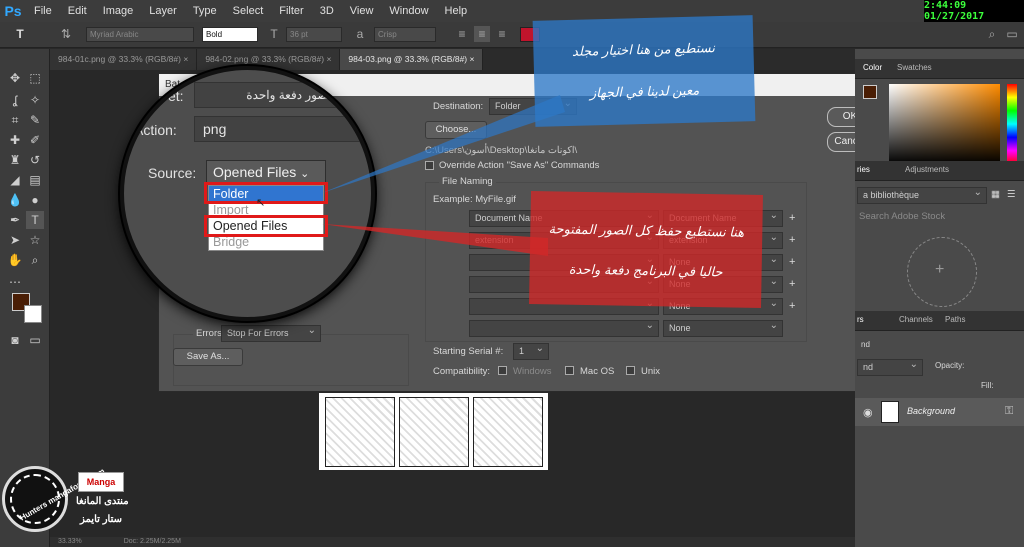  Describe the element at coordinates (101, 519) in the screenshot. I see `watermark-line2: ستار تايمز` at that location.